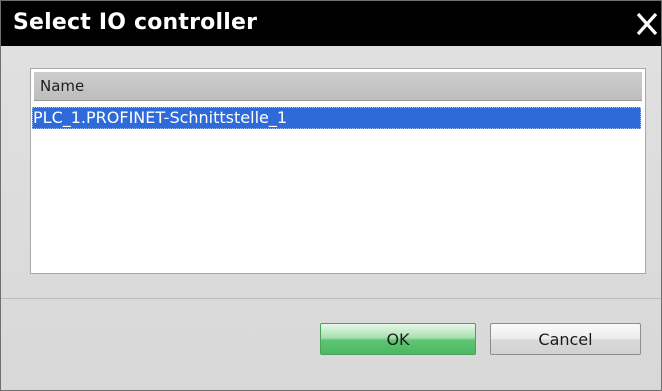  I want to click on column-header-name: Name, so click(338, 86).